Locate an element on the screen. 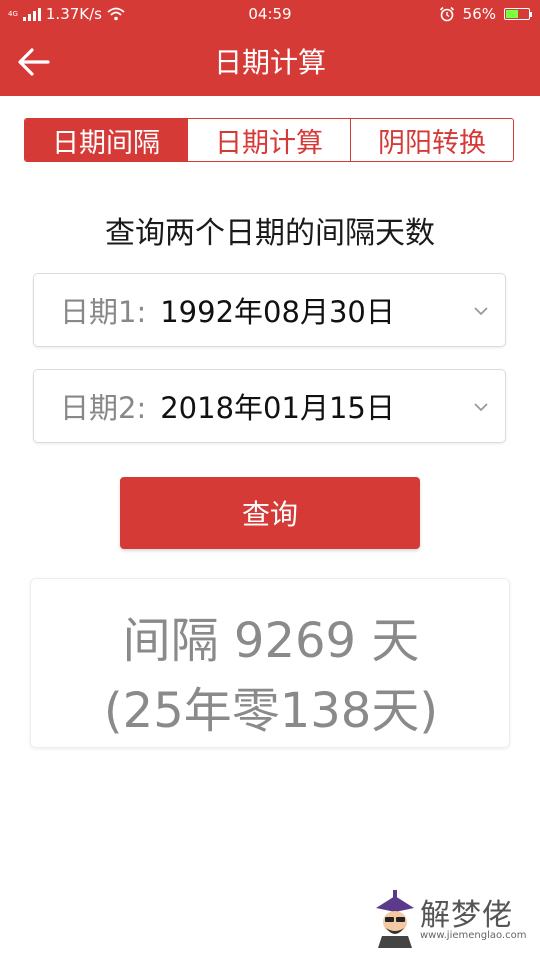 Image resolution: width=540 pixels, height=960 pixels. header: 4G 1.37K/s 04:59 56% 日期计算 is located at coordinates (270, 48).